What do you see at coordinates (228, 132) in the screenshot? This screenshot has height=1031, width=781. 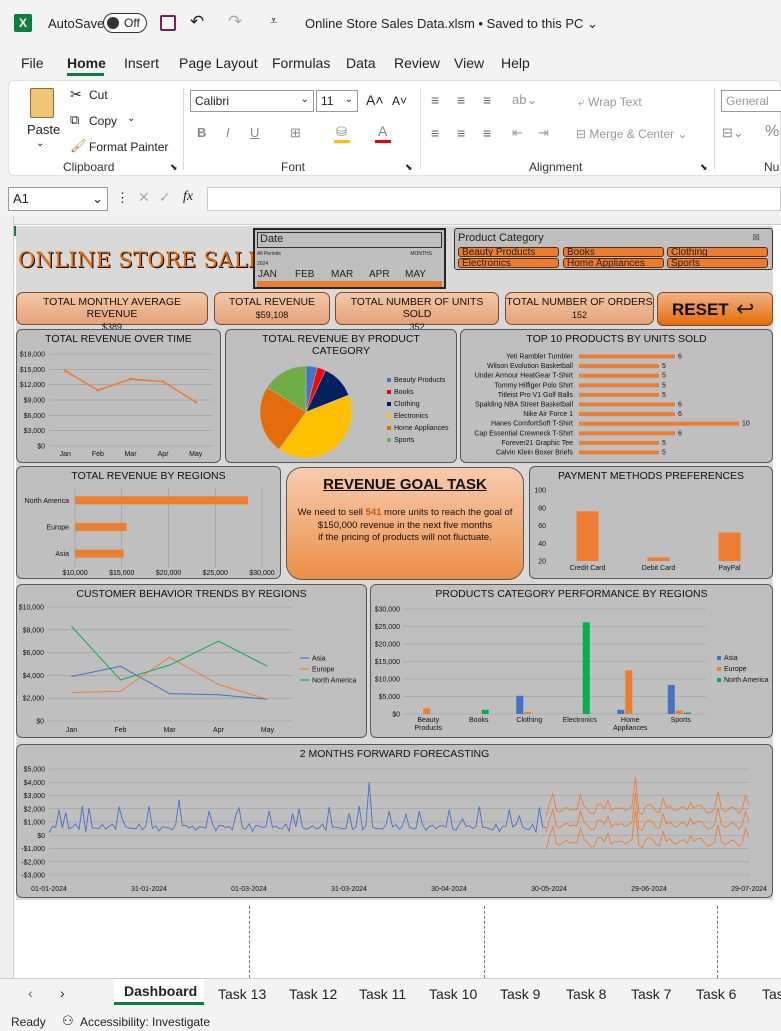 I see `italic-icon: I` at bounding box center [228, 132].